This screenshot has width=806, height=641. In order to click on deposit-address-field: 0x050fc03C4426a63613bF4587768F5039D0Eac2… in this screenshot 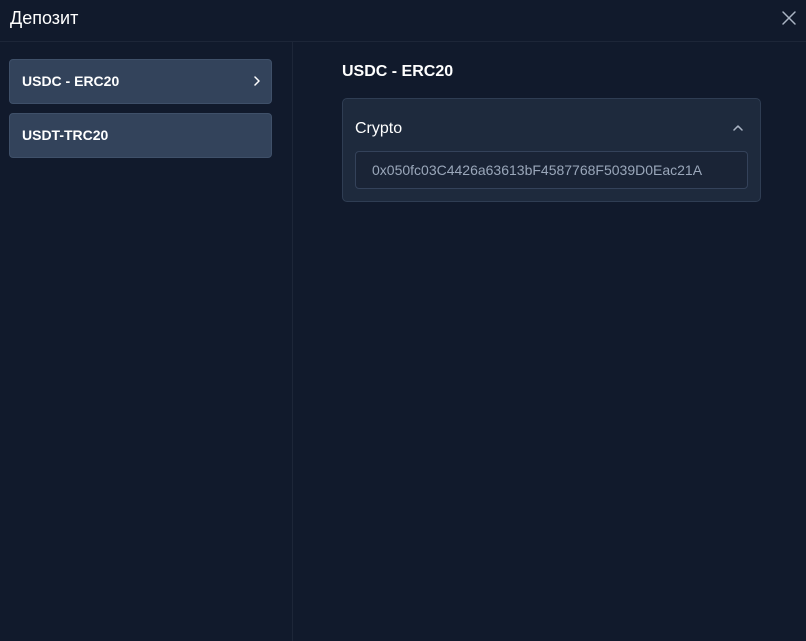, I will do `click(551, 170)`.